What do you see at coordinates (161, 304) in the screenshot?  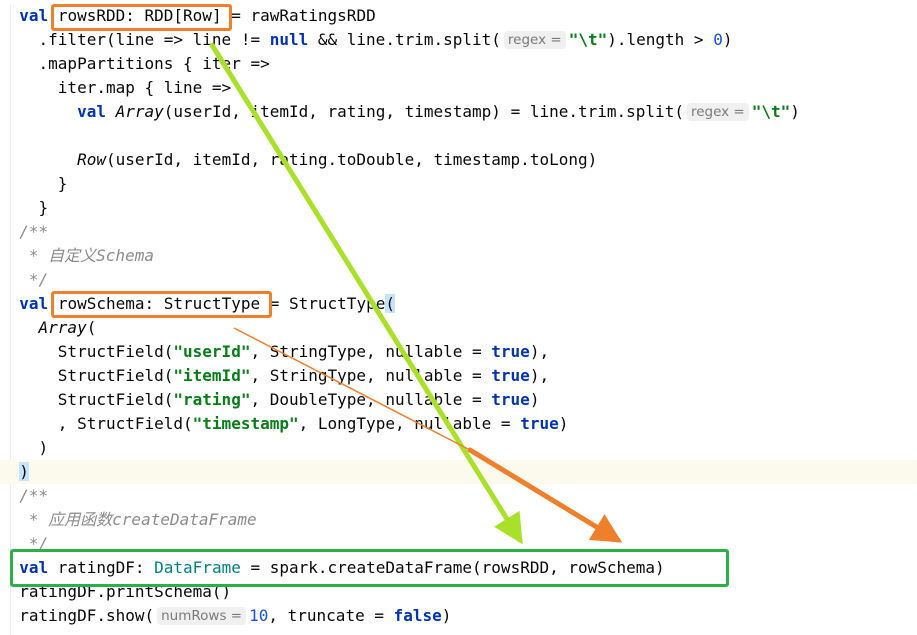 I see `rowSchema-highlight-box` at bounding box center [161, 304].